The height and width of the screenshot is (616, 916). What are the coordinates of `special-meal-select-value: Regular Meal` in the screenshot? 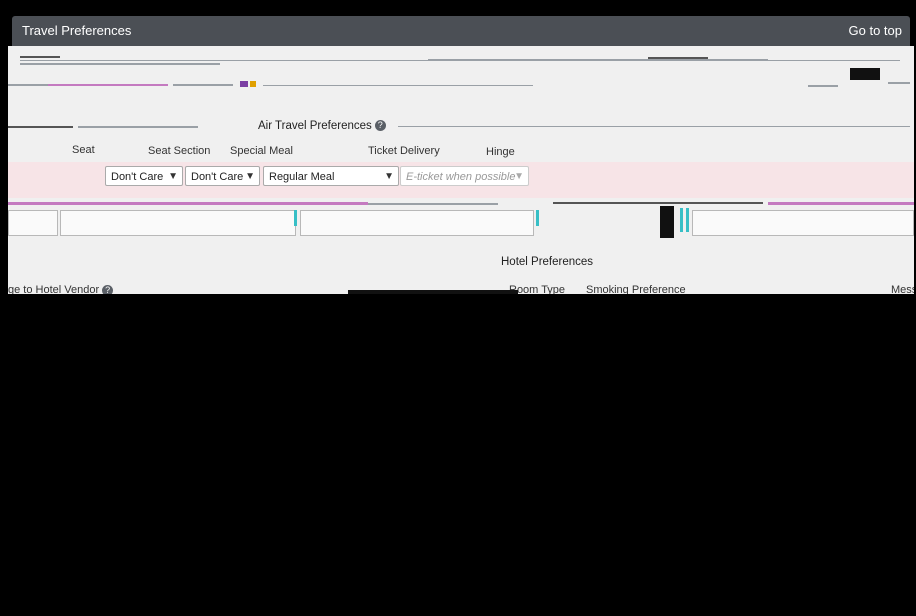 It's located at (302, 177).